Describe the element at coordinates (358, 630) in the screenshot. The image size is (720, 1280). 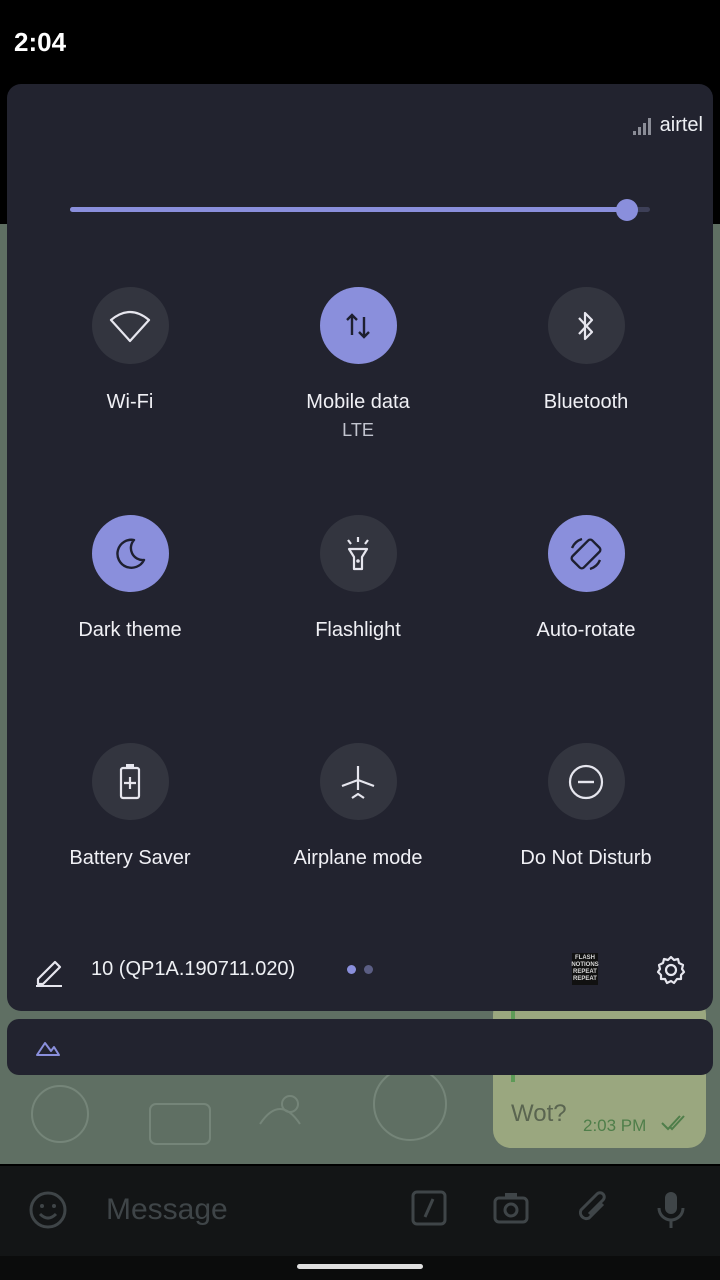
I see `tile-label: Flashlight` at that location.